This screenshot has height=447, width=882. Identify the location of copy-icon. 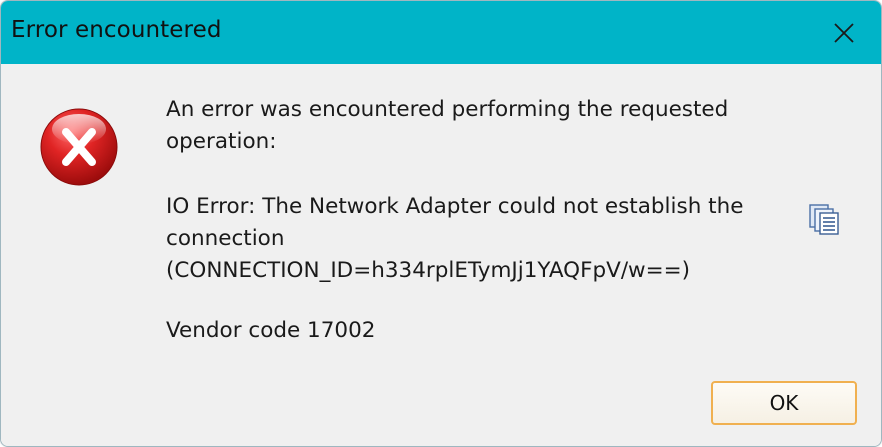
(824, 221).